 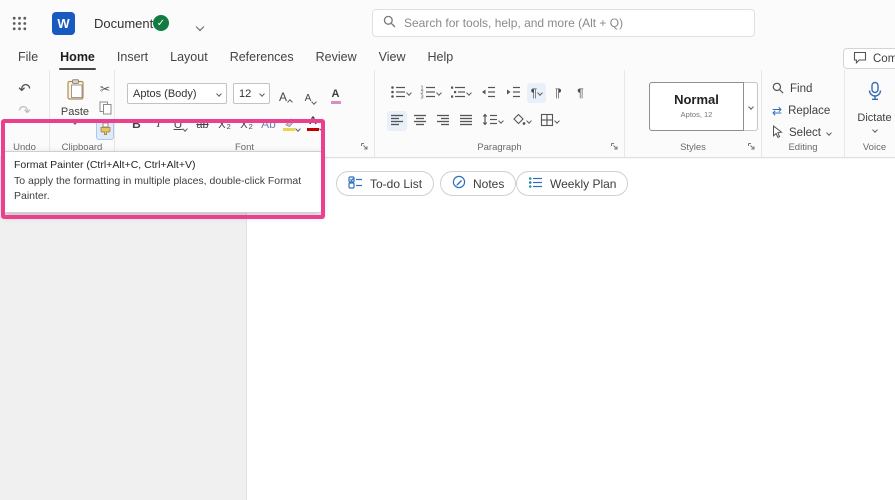 I want to click on decrease-indent-button, so click(x=488, y=93).